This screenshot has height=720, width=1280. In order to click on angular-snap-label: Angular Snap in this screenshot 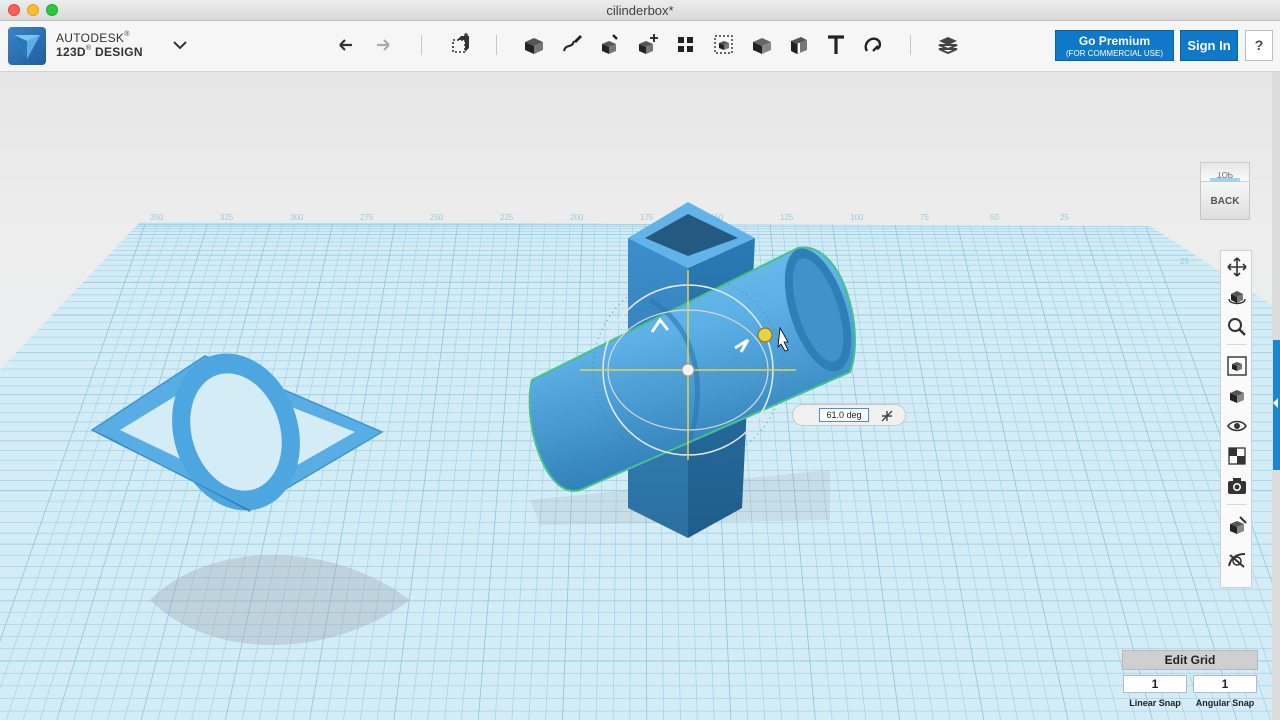, I will do `click(1225, 703)`.